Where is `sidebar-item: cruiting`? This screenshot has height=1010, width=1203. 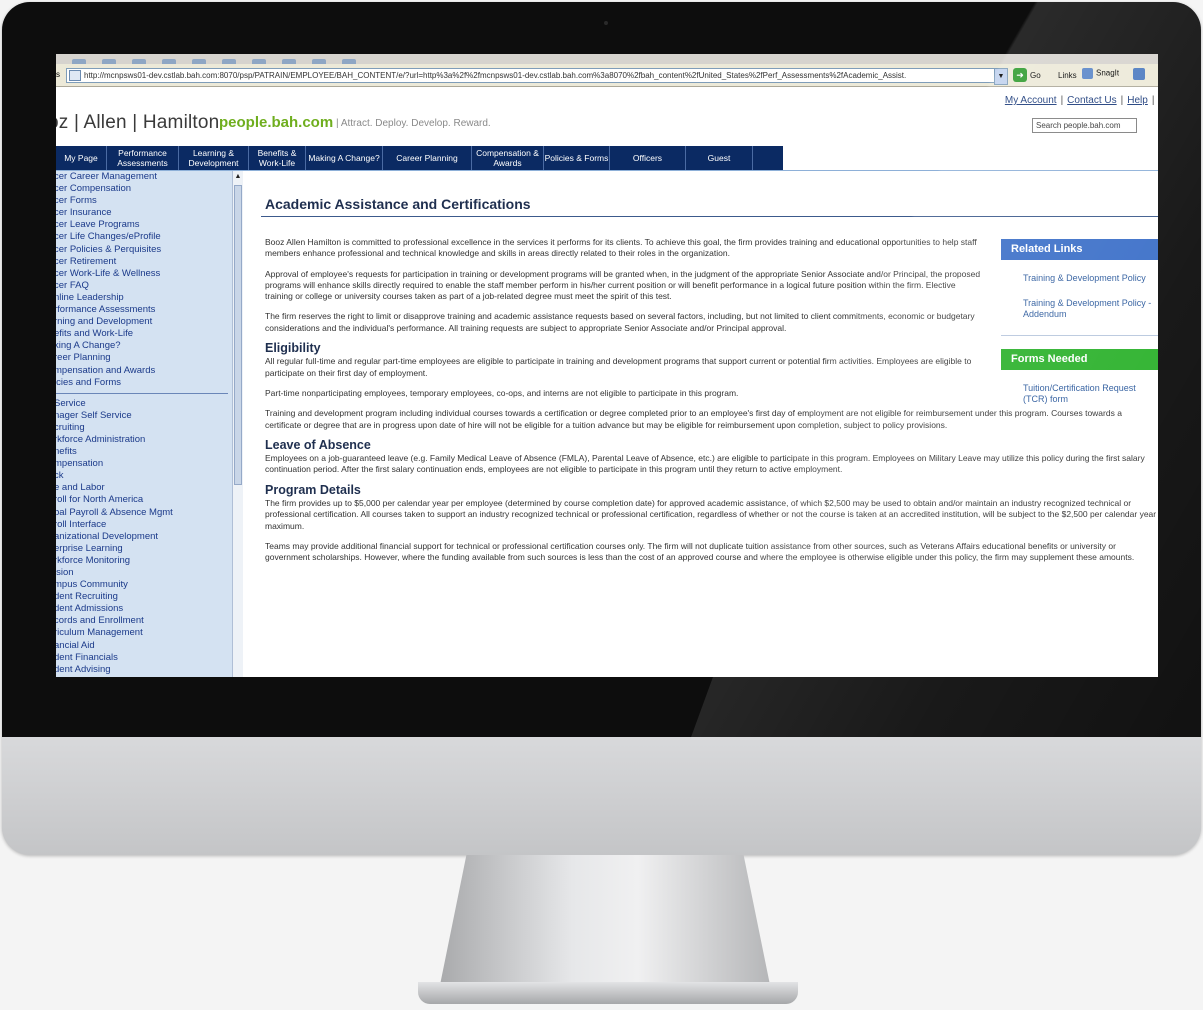 sidebar-item: cruiting is located at coordinates (149, 428).